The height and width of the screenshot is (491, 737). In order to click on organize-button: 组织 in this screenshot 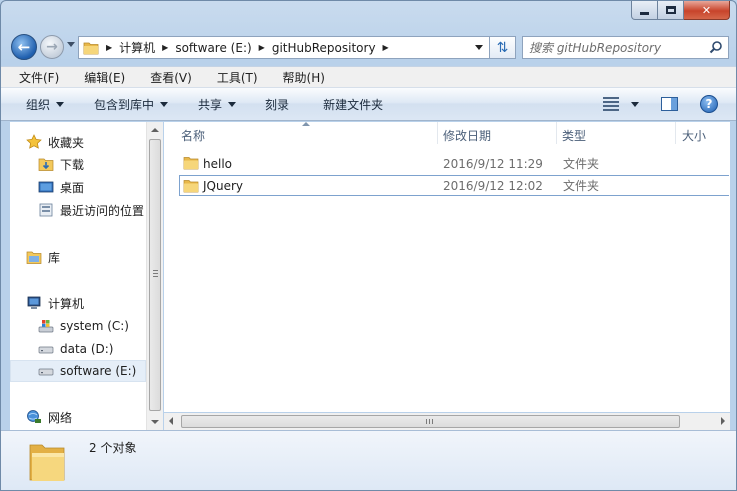, I will do `click(45, 104)`.